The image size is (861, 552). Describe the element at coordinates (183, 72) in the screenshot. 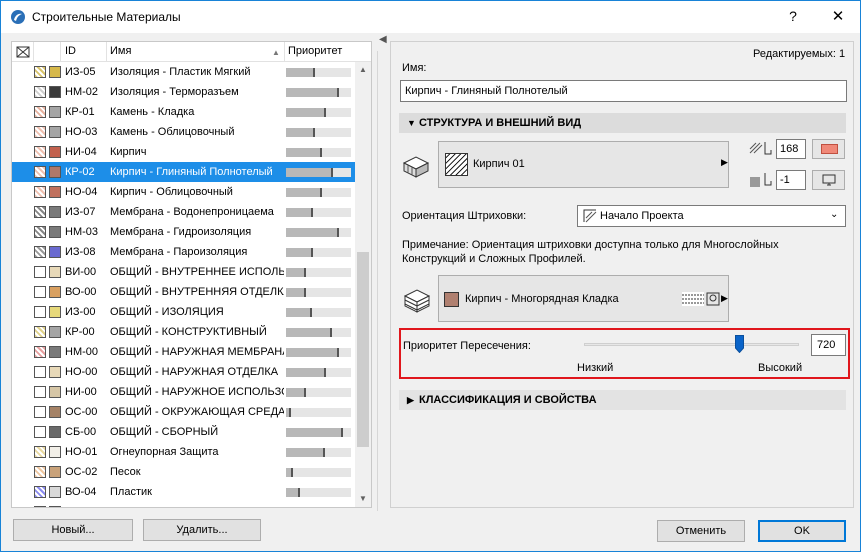

I see `list-item: ИЗ-05 Изоляция - Пластик Мягкий` at that location.